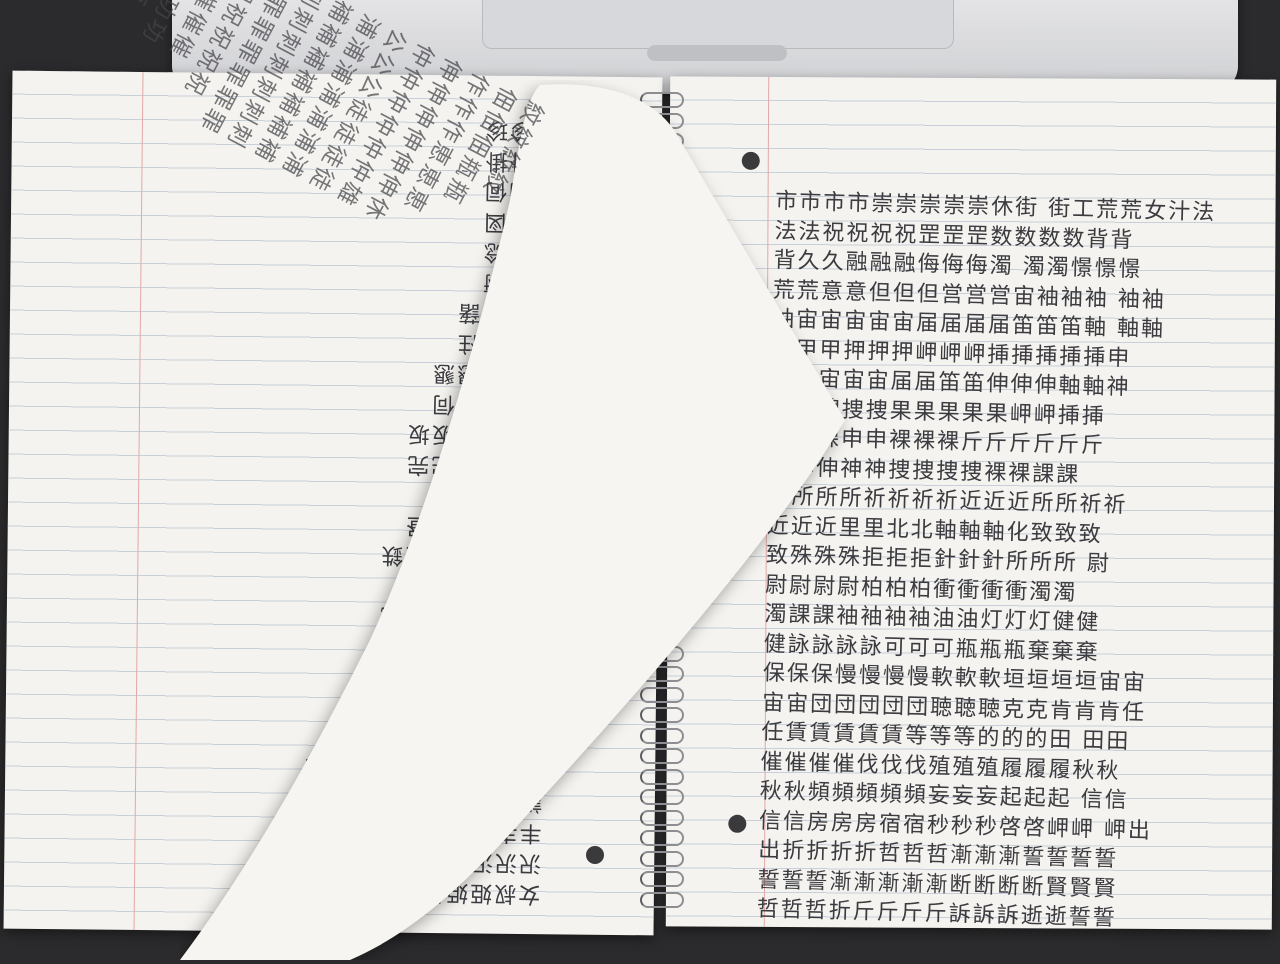 This screenshot has width=1280, height=964. What do you see at coordinates (718, 24) in the screenshot?
I see `laptop-trackpad` at bounding box center [718, 24].